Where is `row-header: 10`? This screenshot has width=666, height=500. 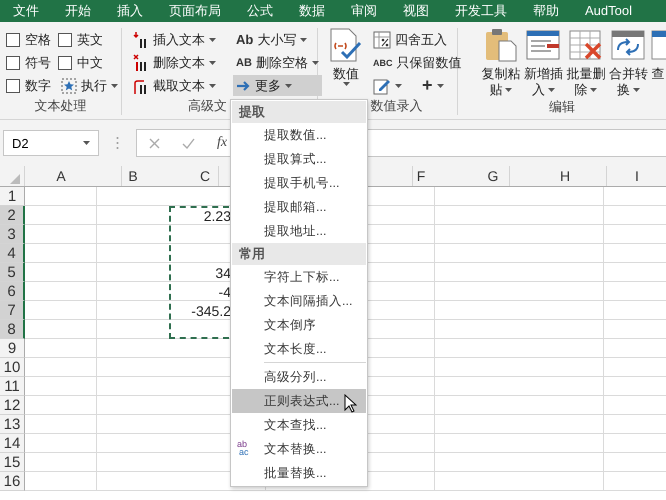
row-header: 10 is located at coordinates (12, 367).